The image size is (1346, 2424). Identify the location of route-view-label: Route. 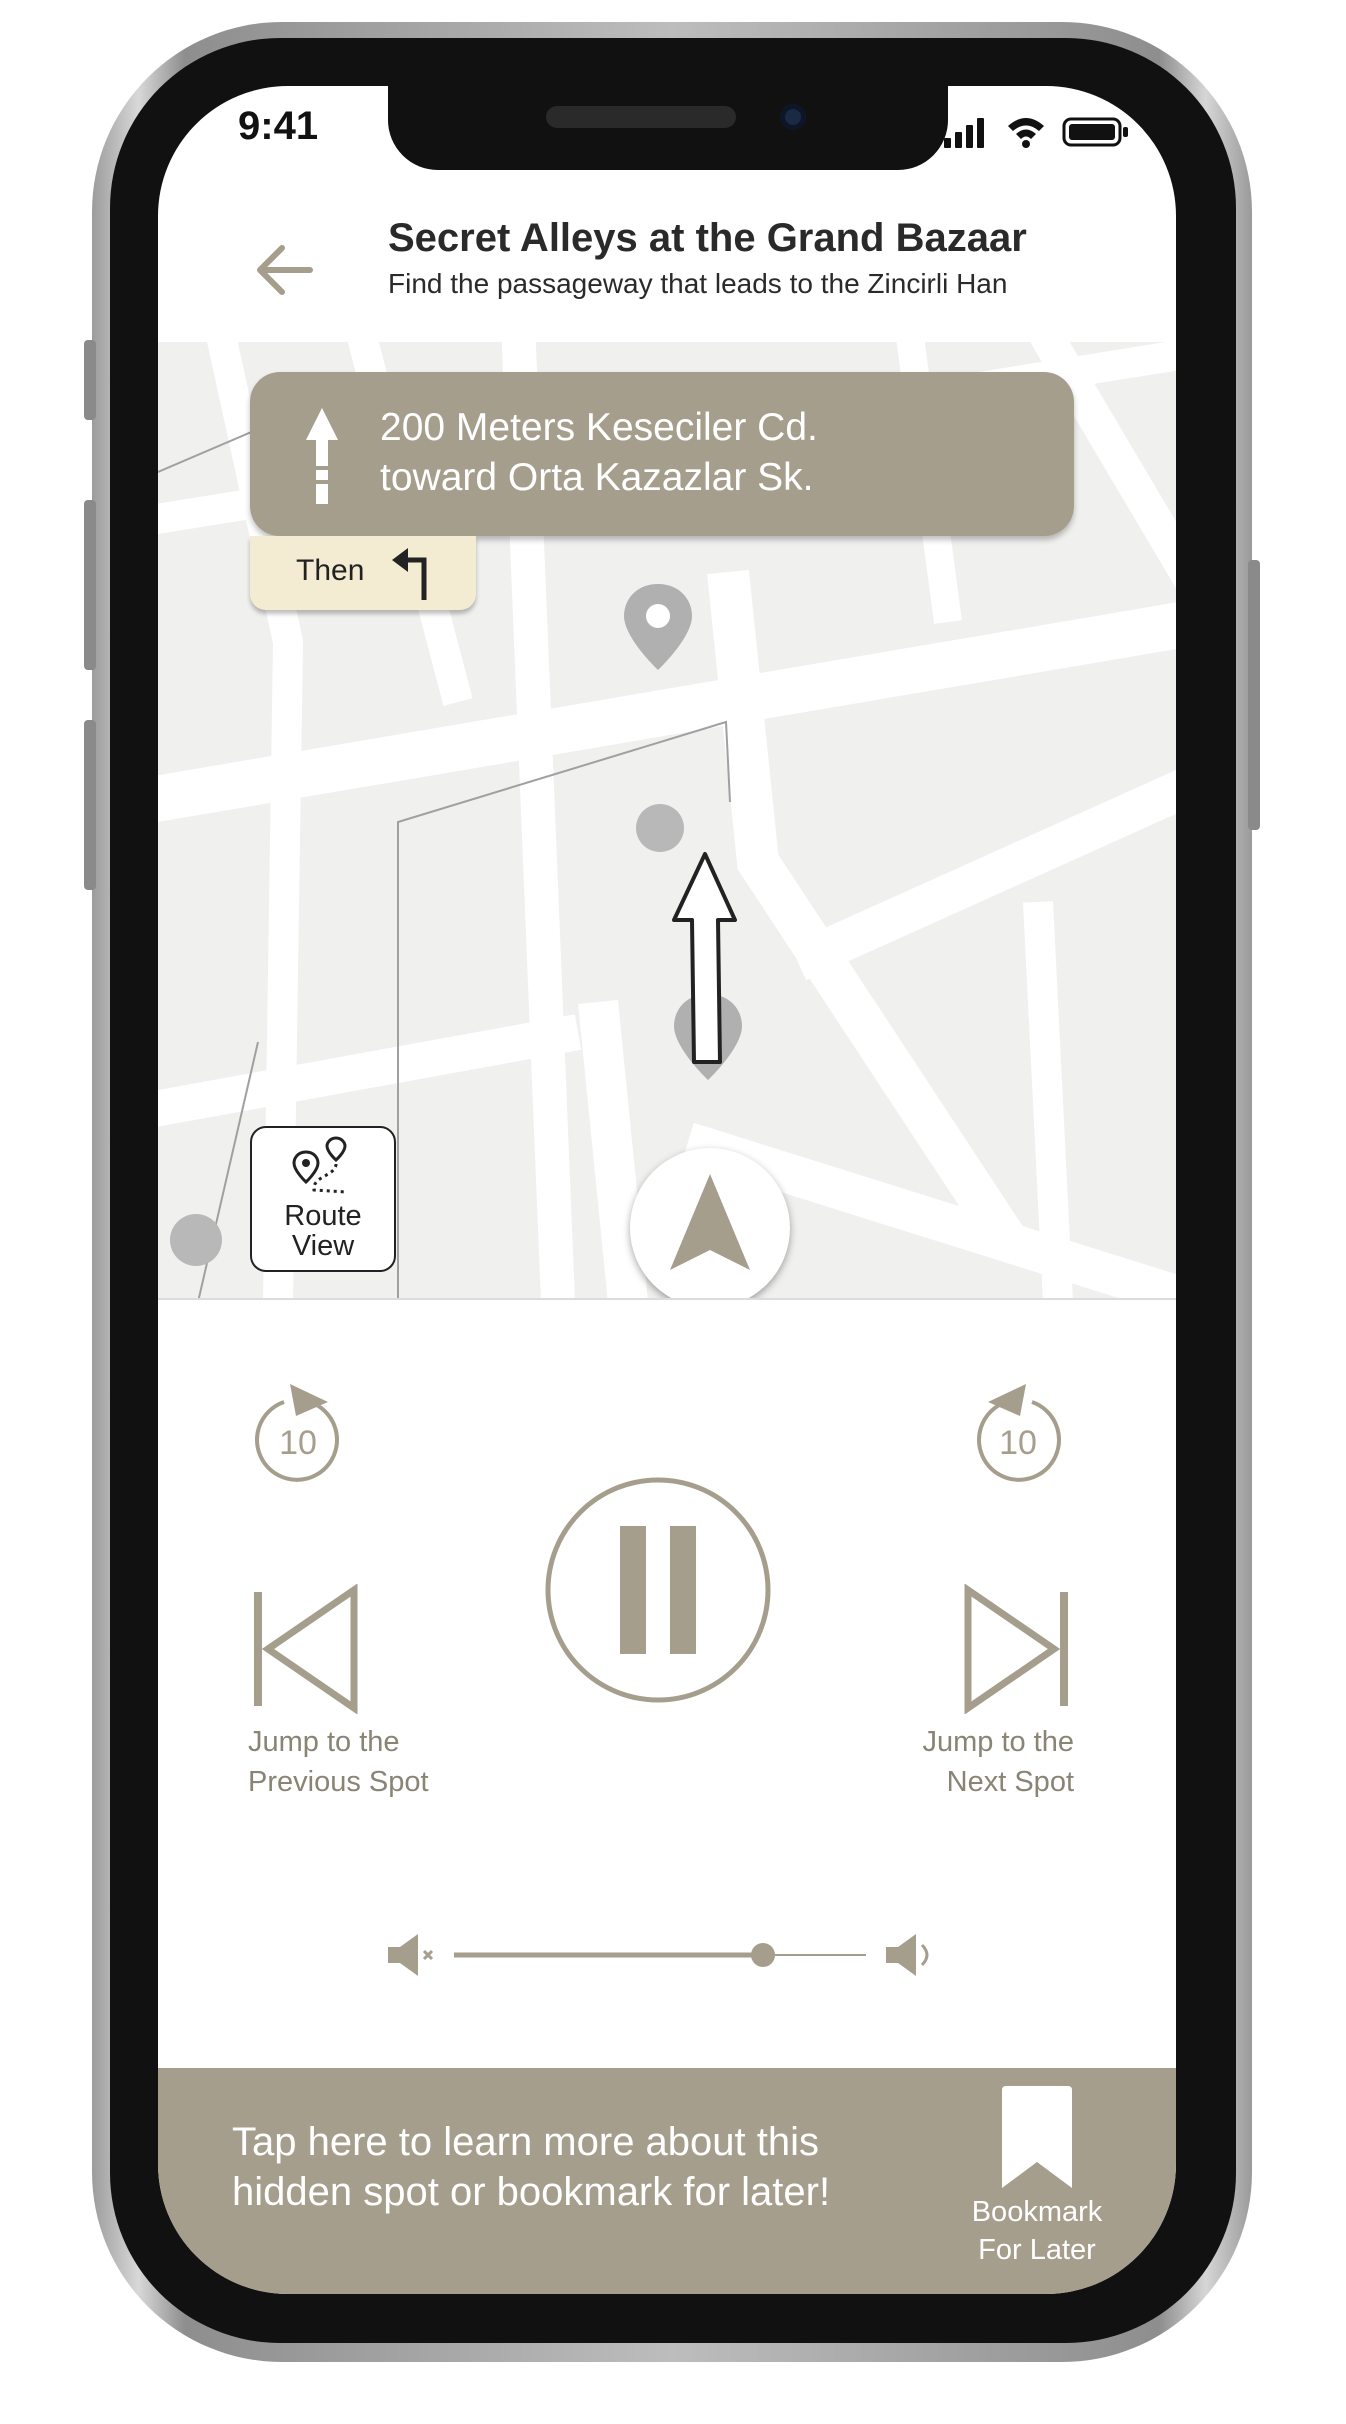
(323, 1216).